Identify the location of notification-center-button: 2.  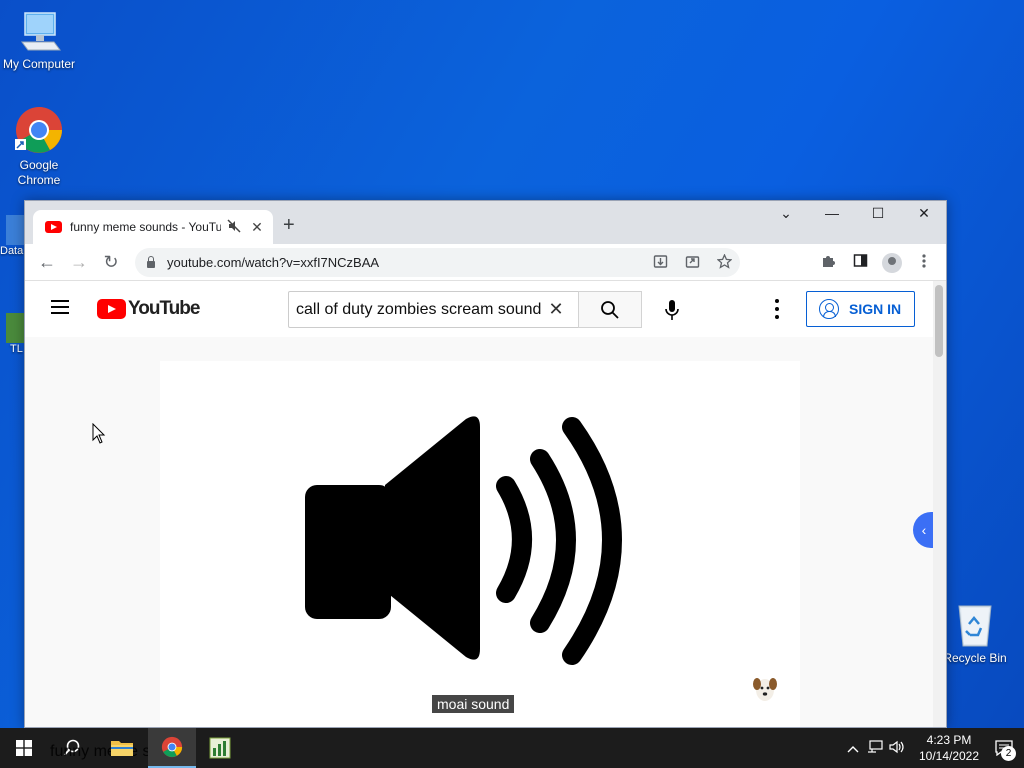
(1004, 748).